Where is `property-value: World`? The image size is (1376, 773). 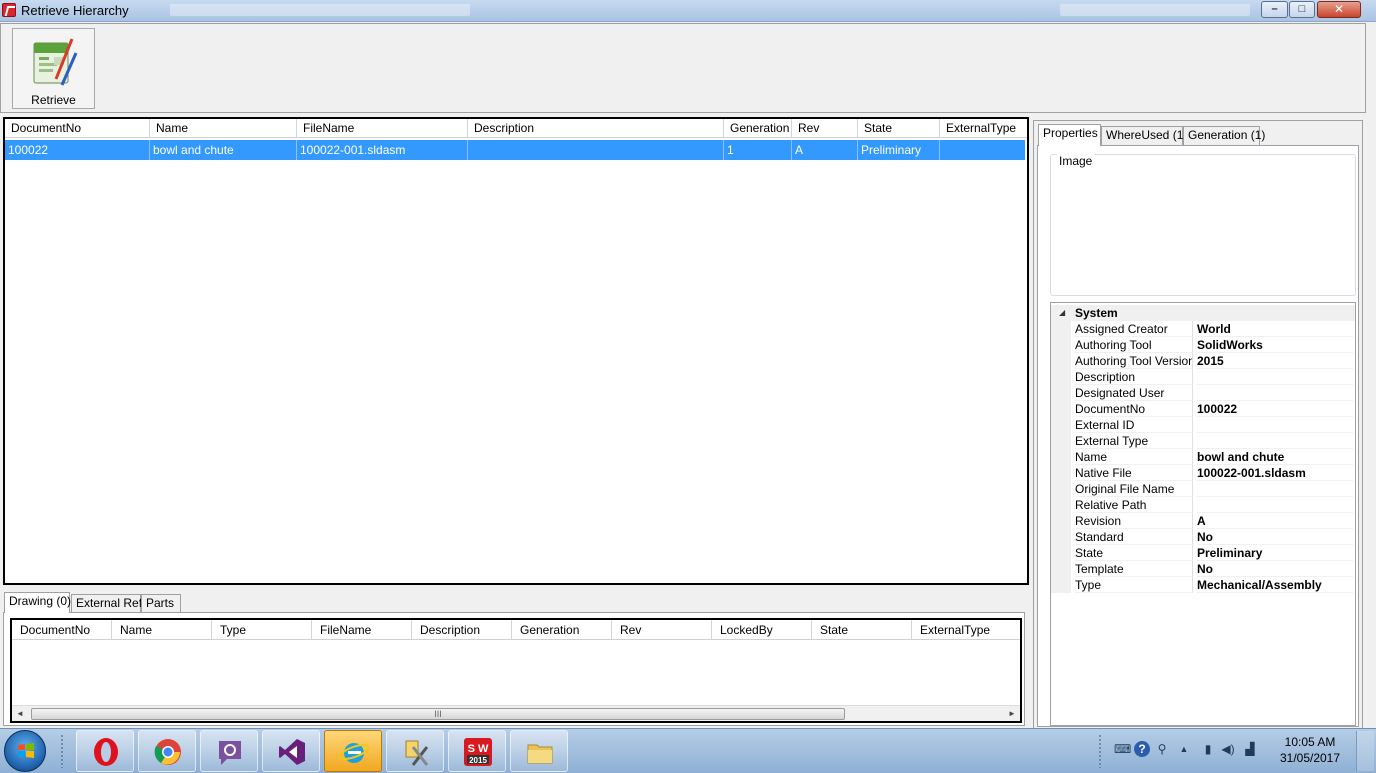
property-value: World is located at coordinates (1275, 329).